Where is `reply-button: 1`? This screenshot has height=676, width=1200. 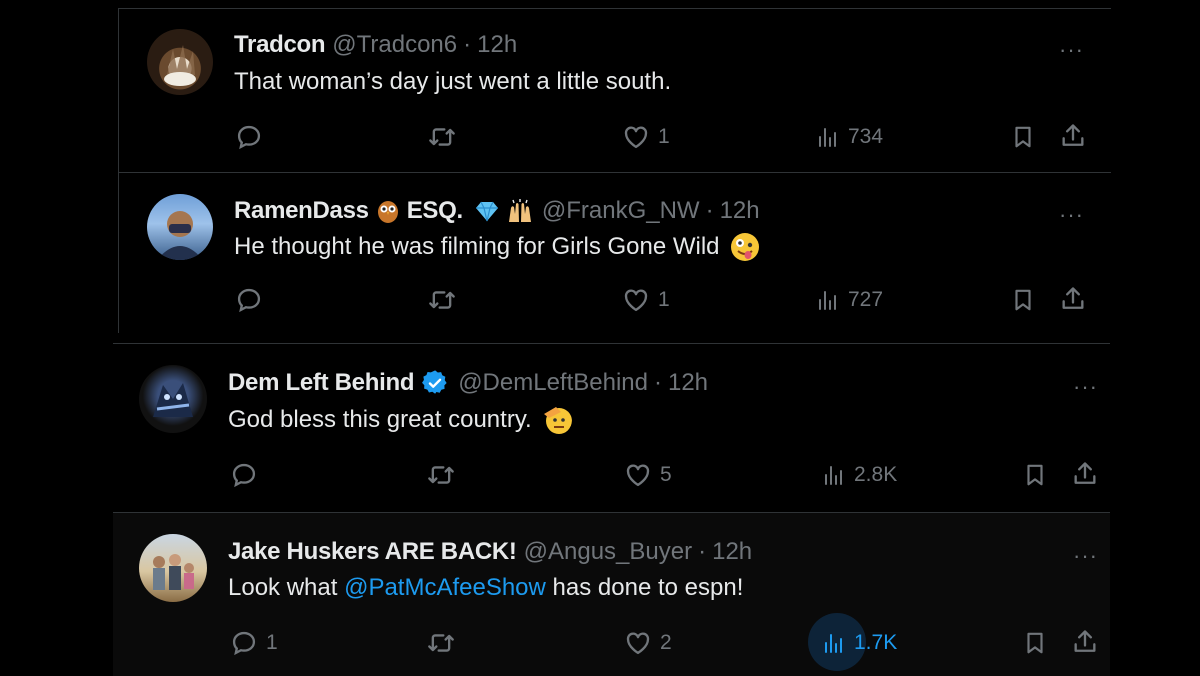
reply-button: 1 is located at coordinates (254, 643).